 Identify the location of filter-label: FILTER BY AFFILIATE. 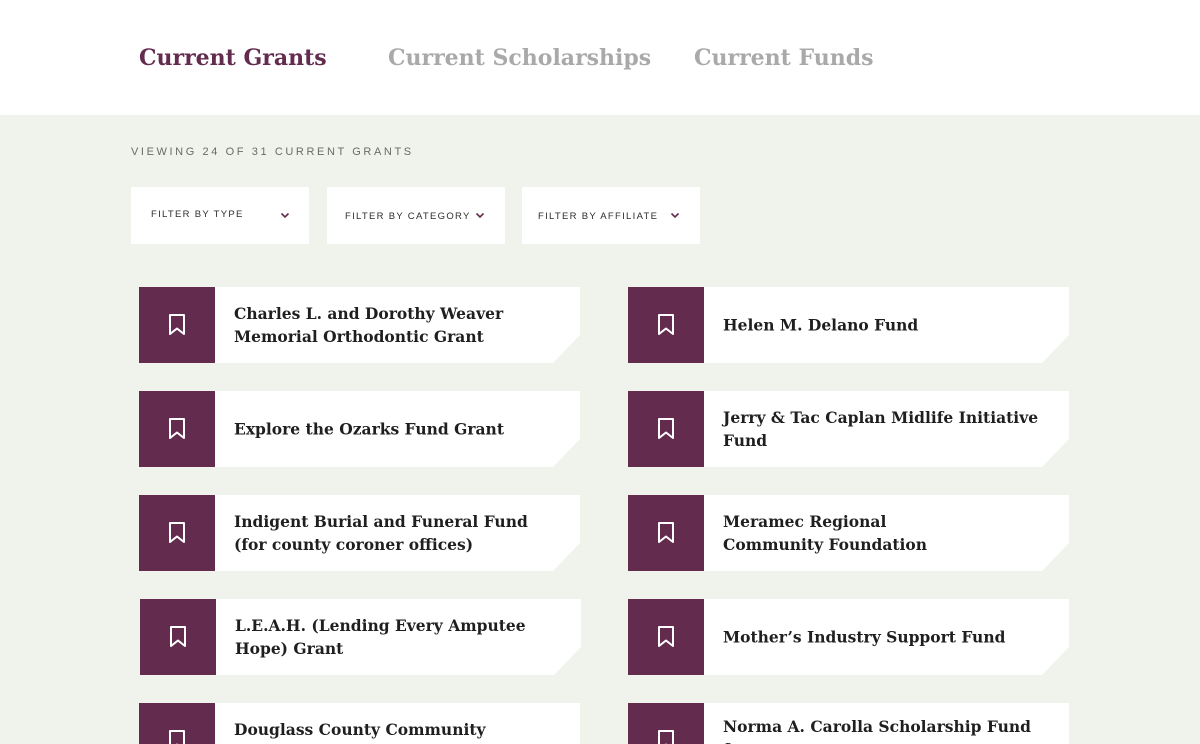
(598, 216).